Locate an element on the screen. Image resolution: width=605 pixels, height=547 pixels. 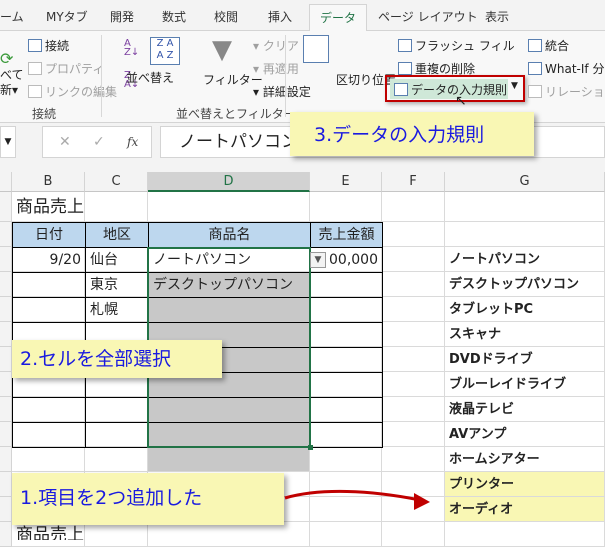
column-header-B: B is located at coordinates (48, 182).